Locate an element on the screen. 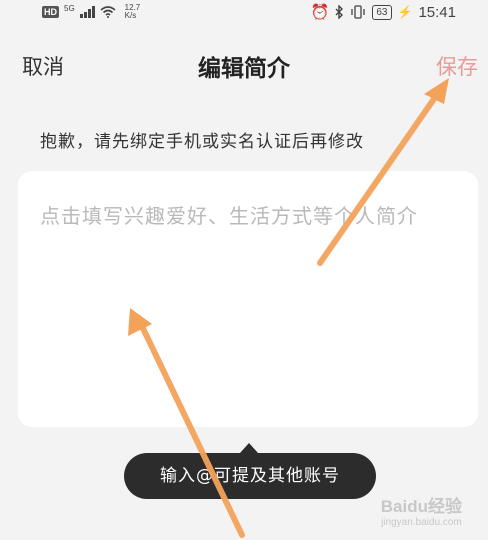  charging-icon: ⚡ is located at coordinates (405, 12).